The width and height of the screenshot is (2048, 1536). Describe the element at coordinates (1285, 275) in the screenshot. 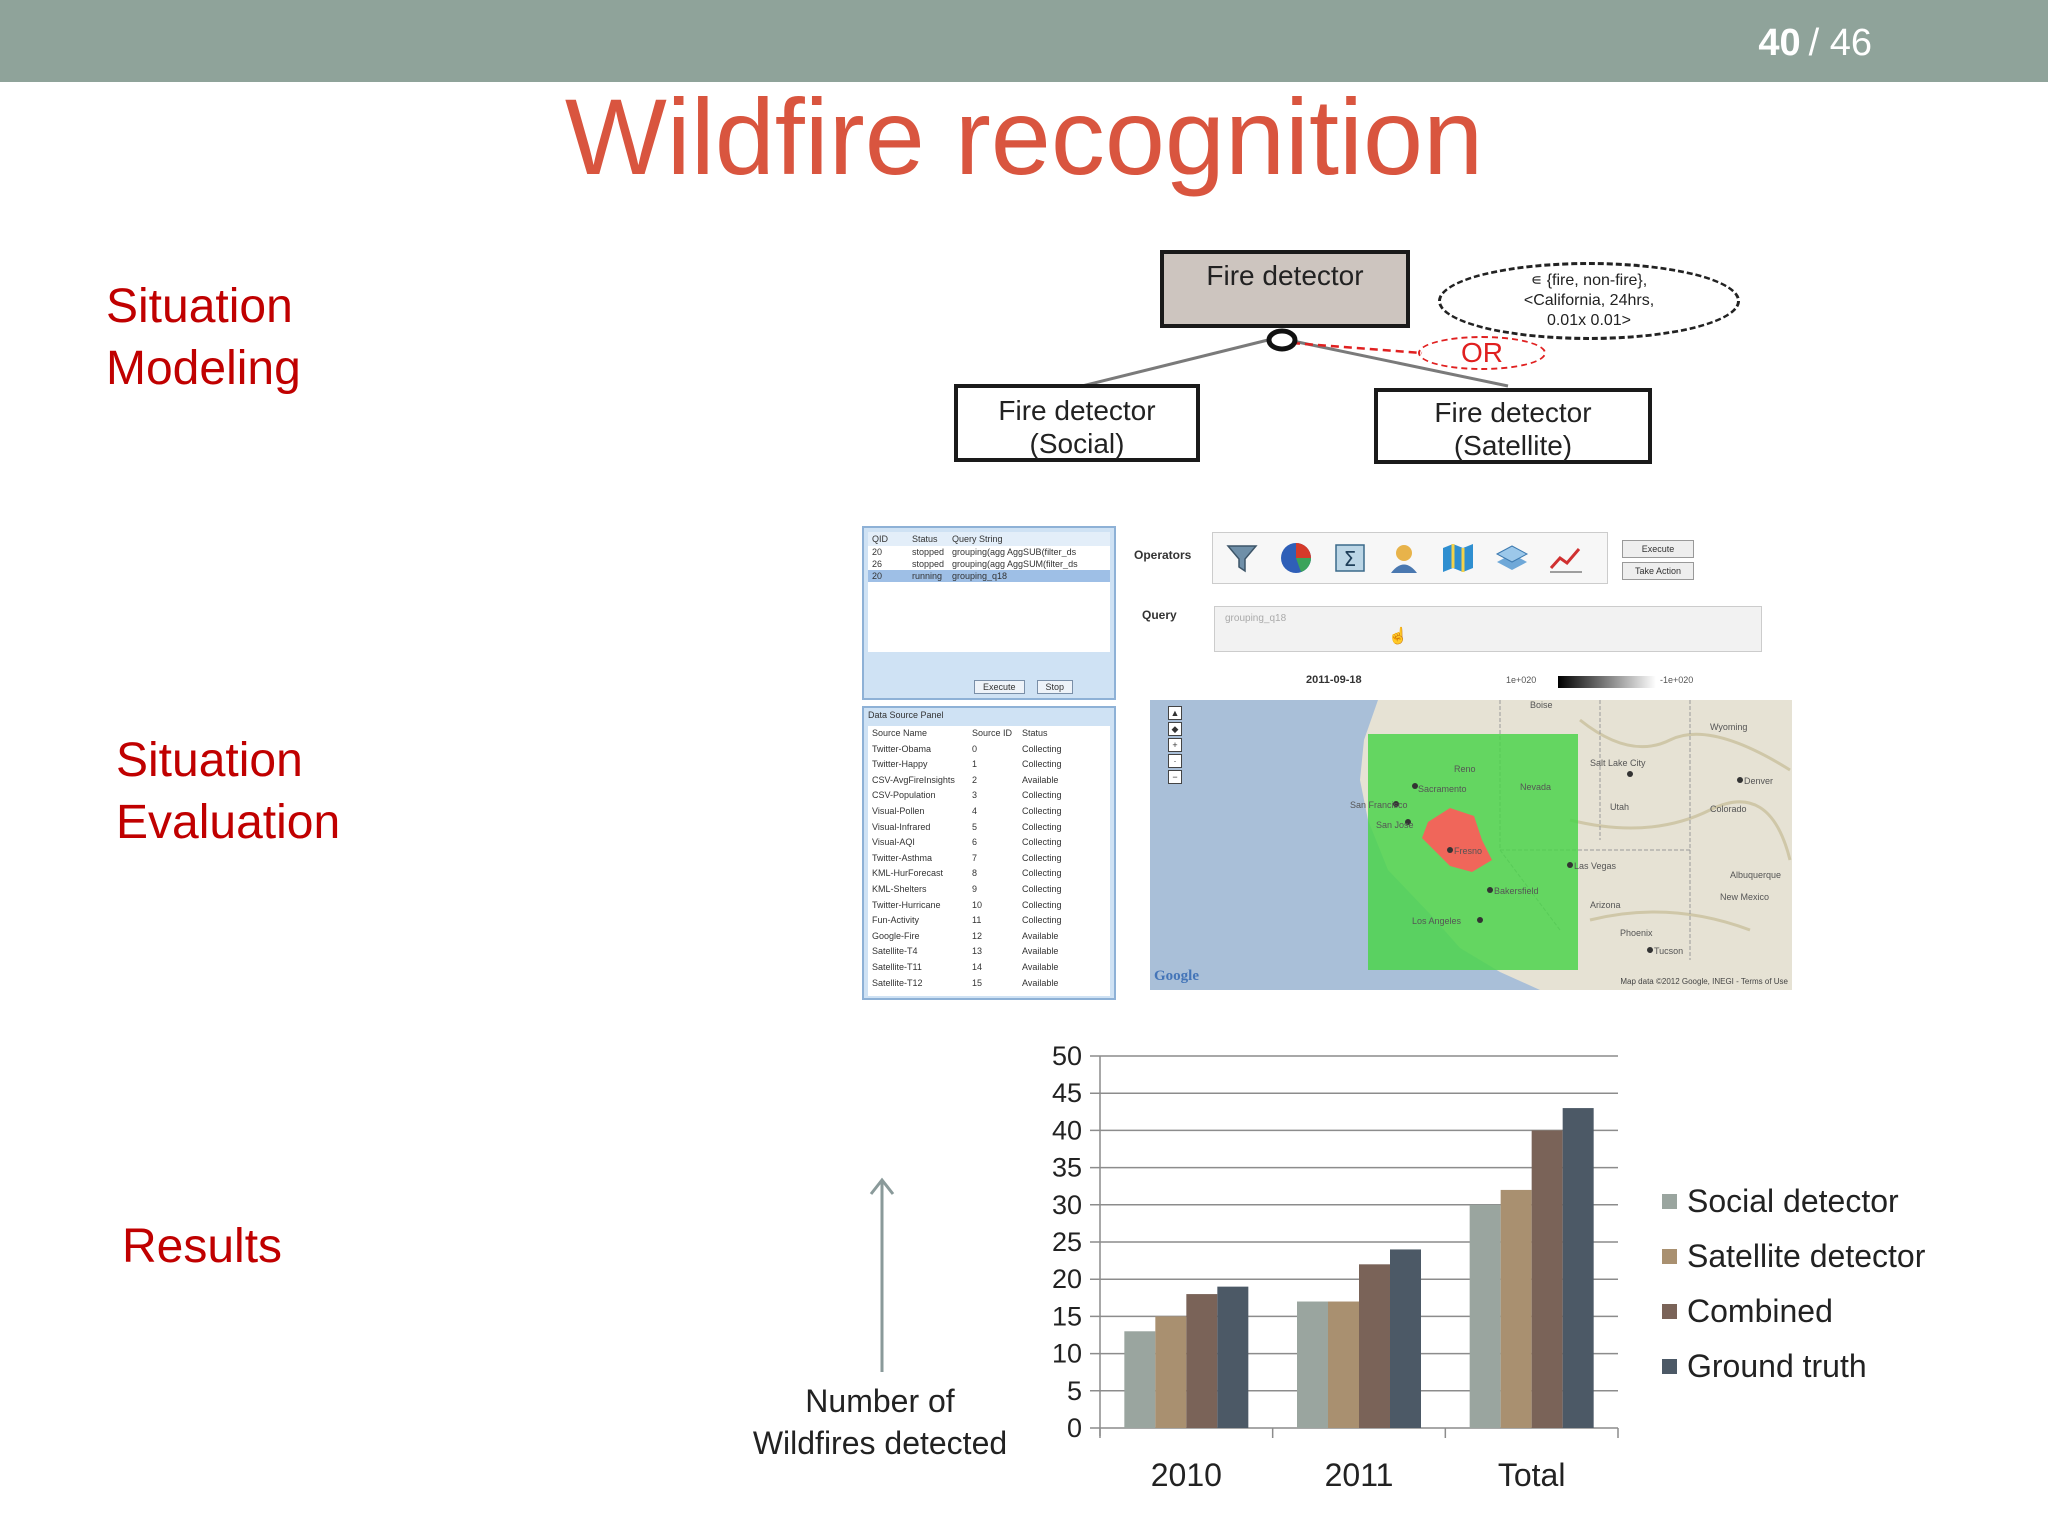

I see `root-label: Fire detector` at that location.